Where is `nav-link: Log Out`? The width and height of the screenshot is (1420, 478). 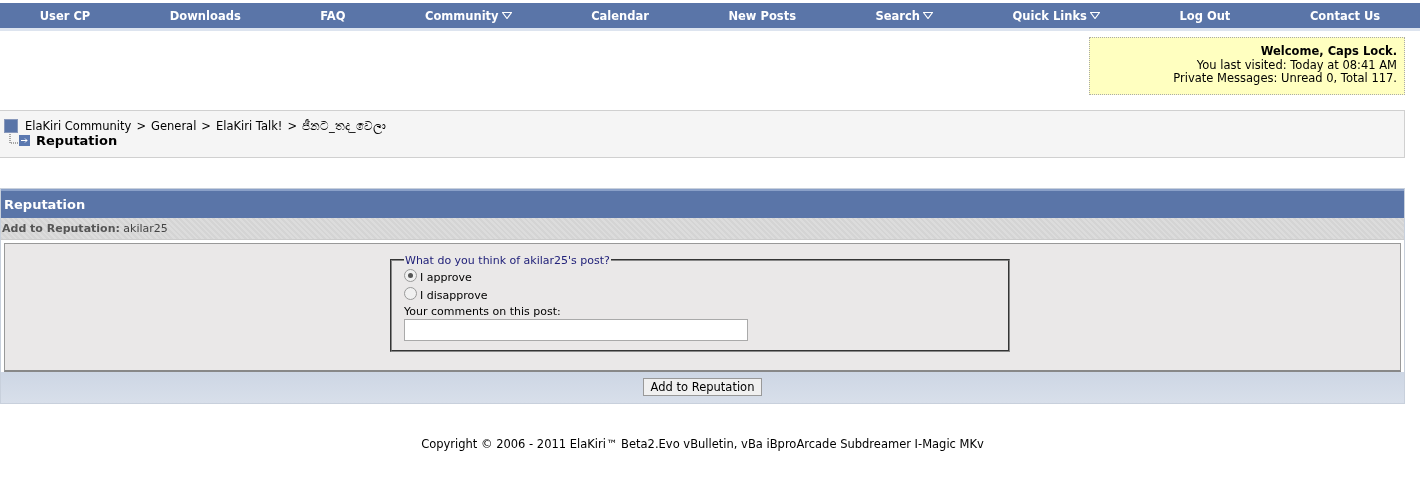
nav-link: Log Out is located at coordinates (1205, 15).